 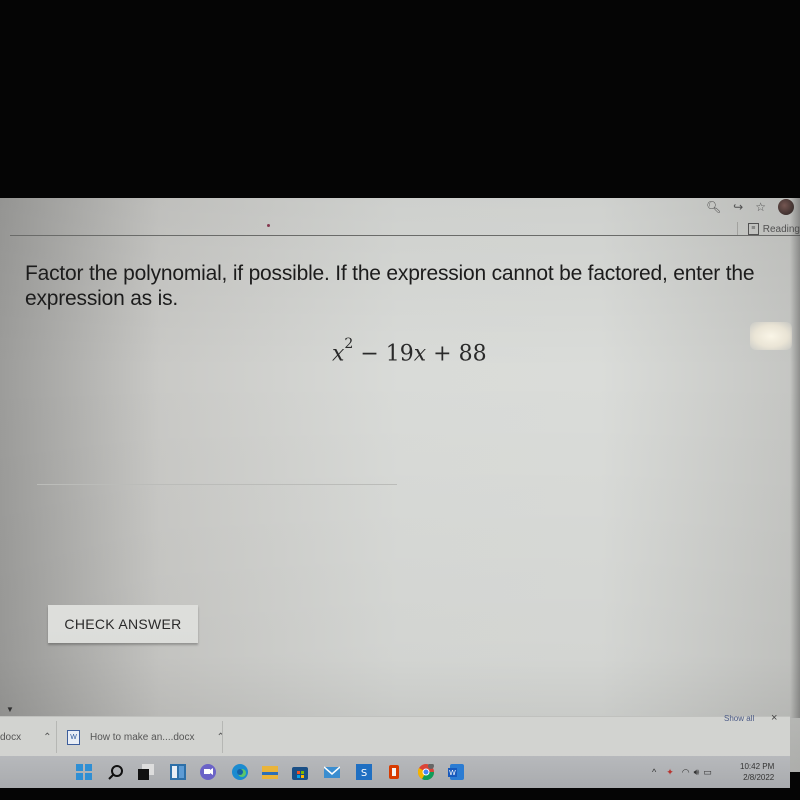 I want to click on reading-list-icon: ≡, so click(x=753, y=229).